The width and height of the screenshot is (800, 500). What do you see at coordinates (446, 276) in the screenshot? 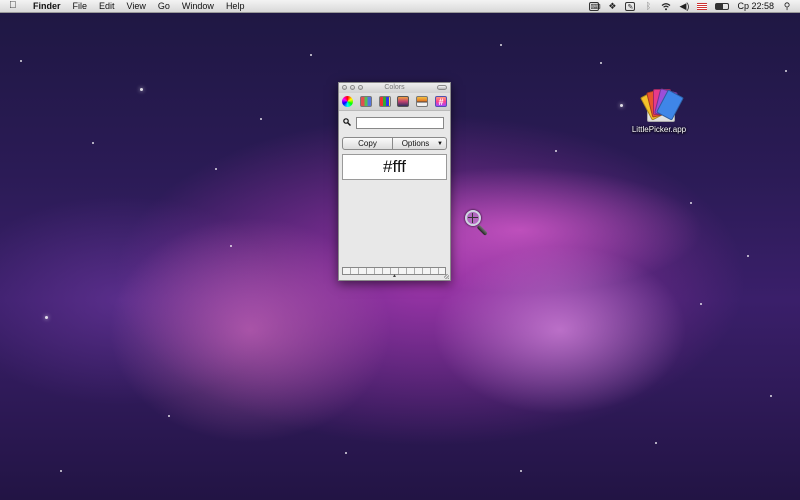
I see `resize-grip-icon` at bounding box center [446, 276].